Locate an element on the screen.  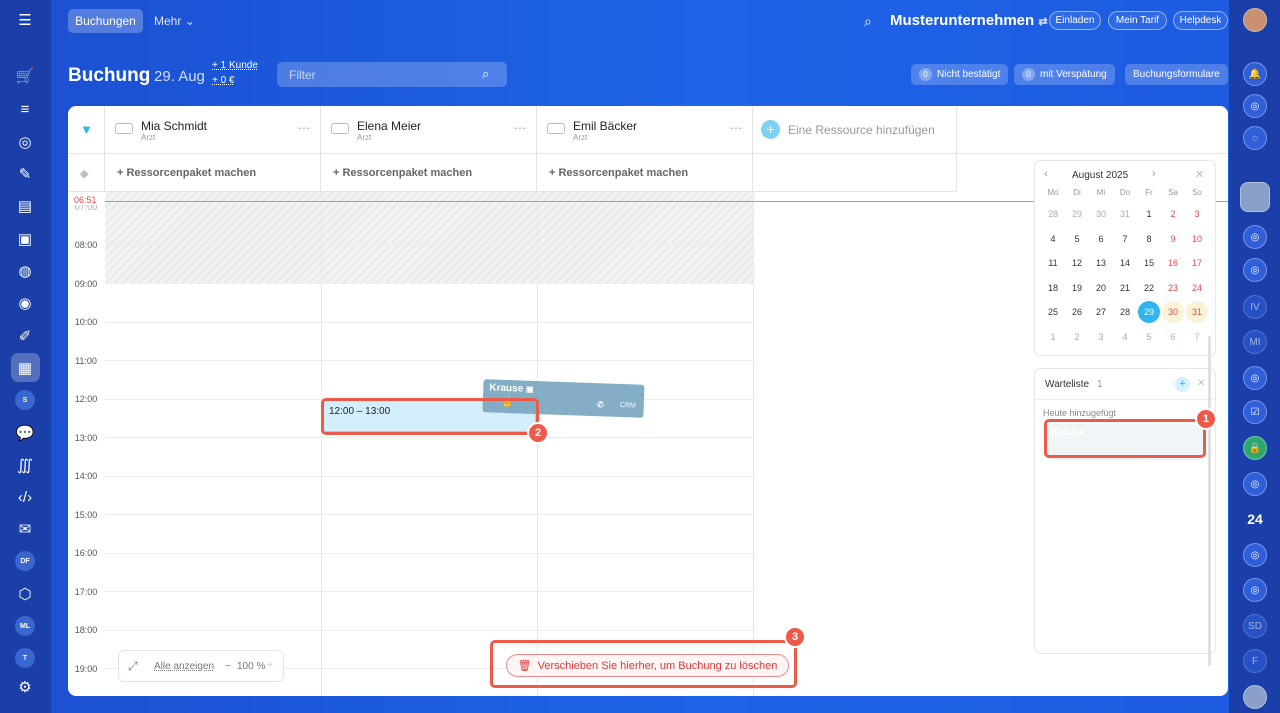
filter-input: Filter is located at coordinates (392, 74).